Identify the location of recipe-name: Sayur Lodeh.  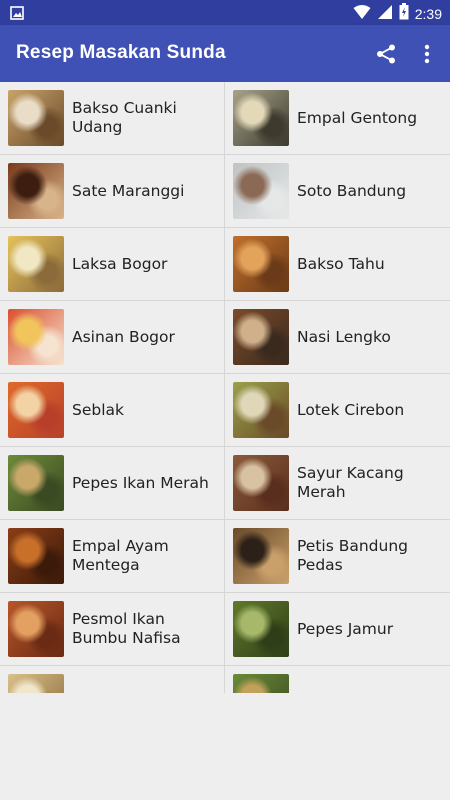
(145, 680).